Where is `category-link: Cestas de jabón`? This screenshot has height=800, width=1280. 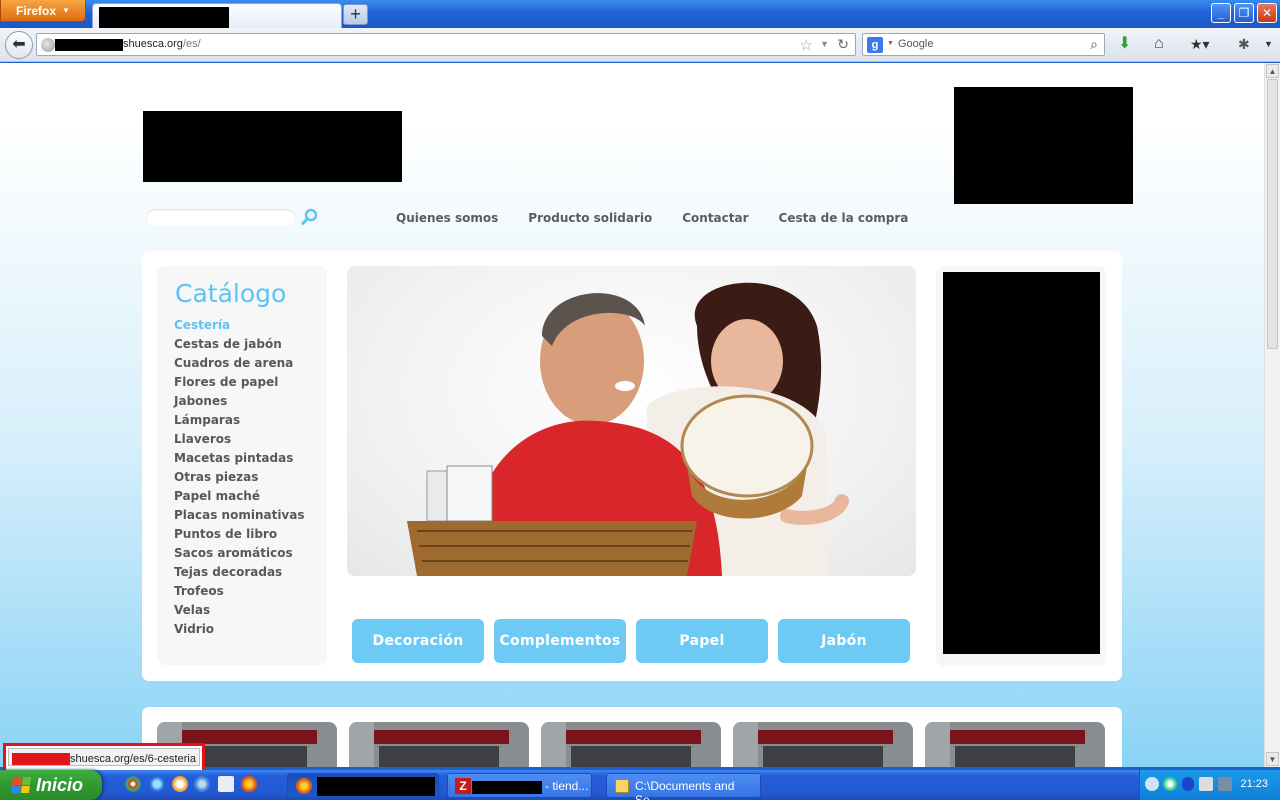 category-link: Cestas de jabón is located at coordinates (239, 344).